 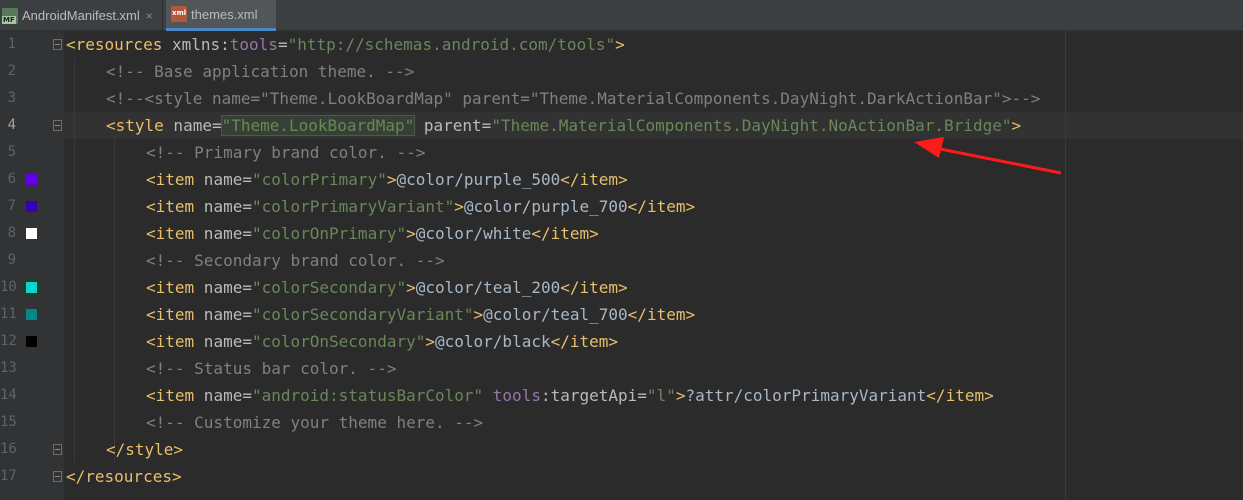 I want to click on close-icon: ×, so click(x=149, y=16).